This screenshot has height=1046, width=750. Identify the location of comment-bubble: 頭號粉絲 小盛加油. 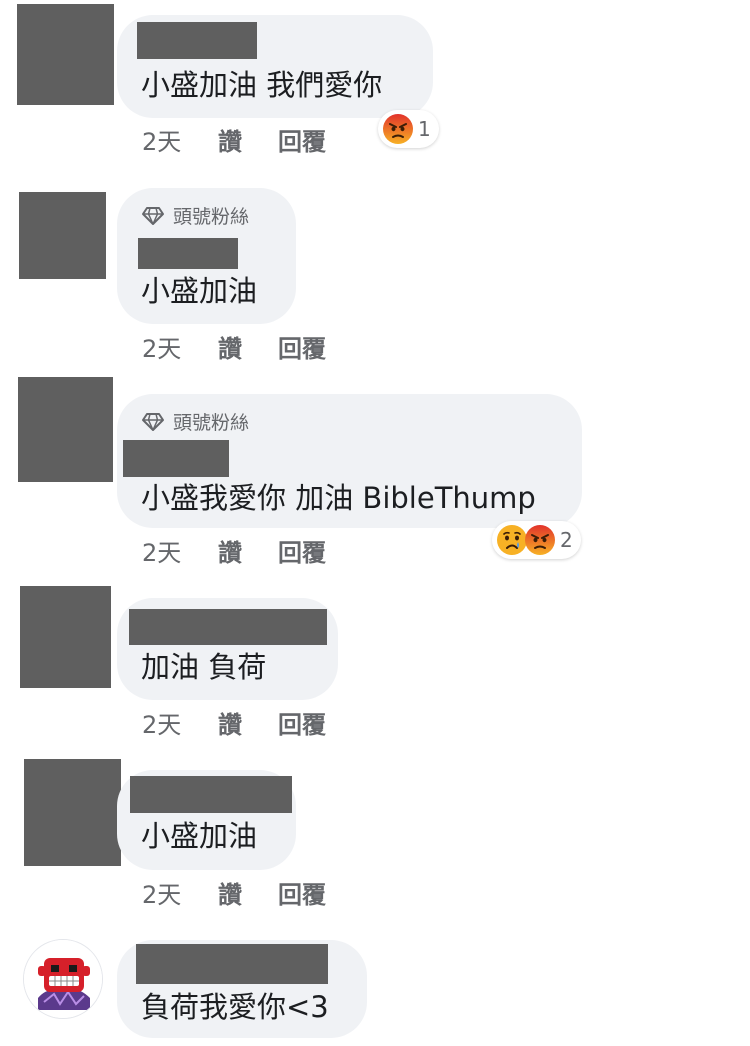
(206, 256).